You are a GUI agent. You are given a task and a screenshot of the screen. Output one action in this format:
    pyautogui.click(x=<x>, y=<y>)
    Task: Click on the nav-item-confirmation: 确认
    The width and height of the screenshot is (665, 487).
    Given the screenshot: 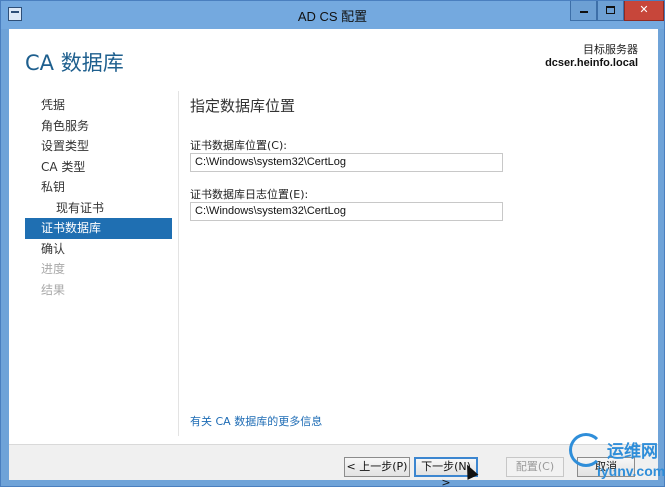 What is the action you would take?
    pyautogui.click(x=98, y=249)
    